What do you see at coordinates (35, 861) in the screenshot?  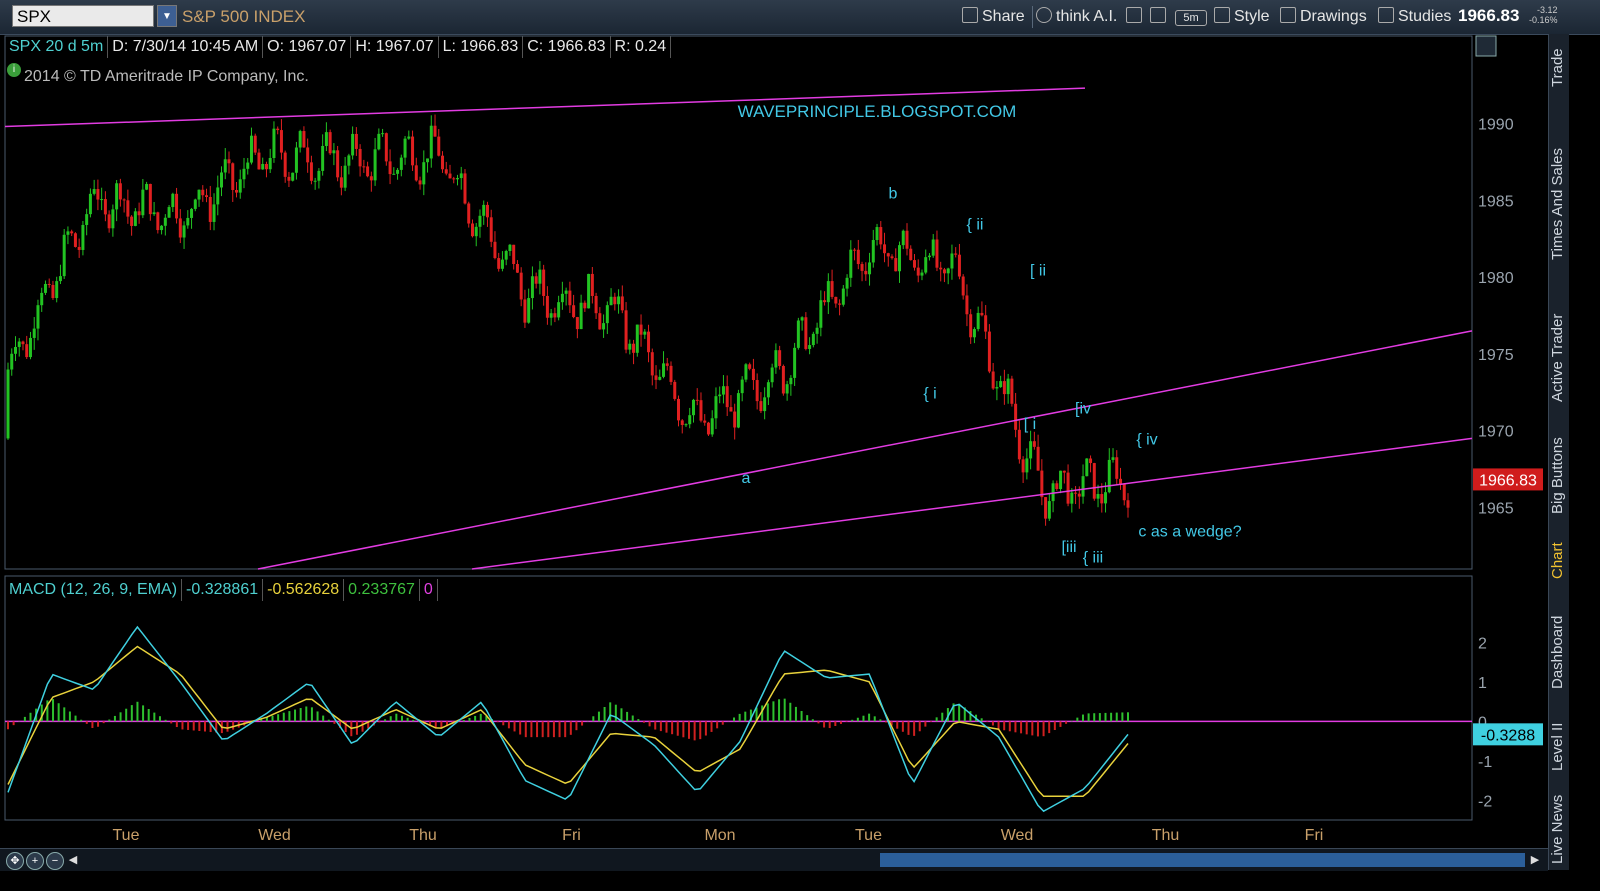 I see `zoom-in-icon: +` at bounding box center [35, 861].